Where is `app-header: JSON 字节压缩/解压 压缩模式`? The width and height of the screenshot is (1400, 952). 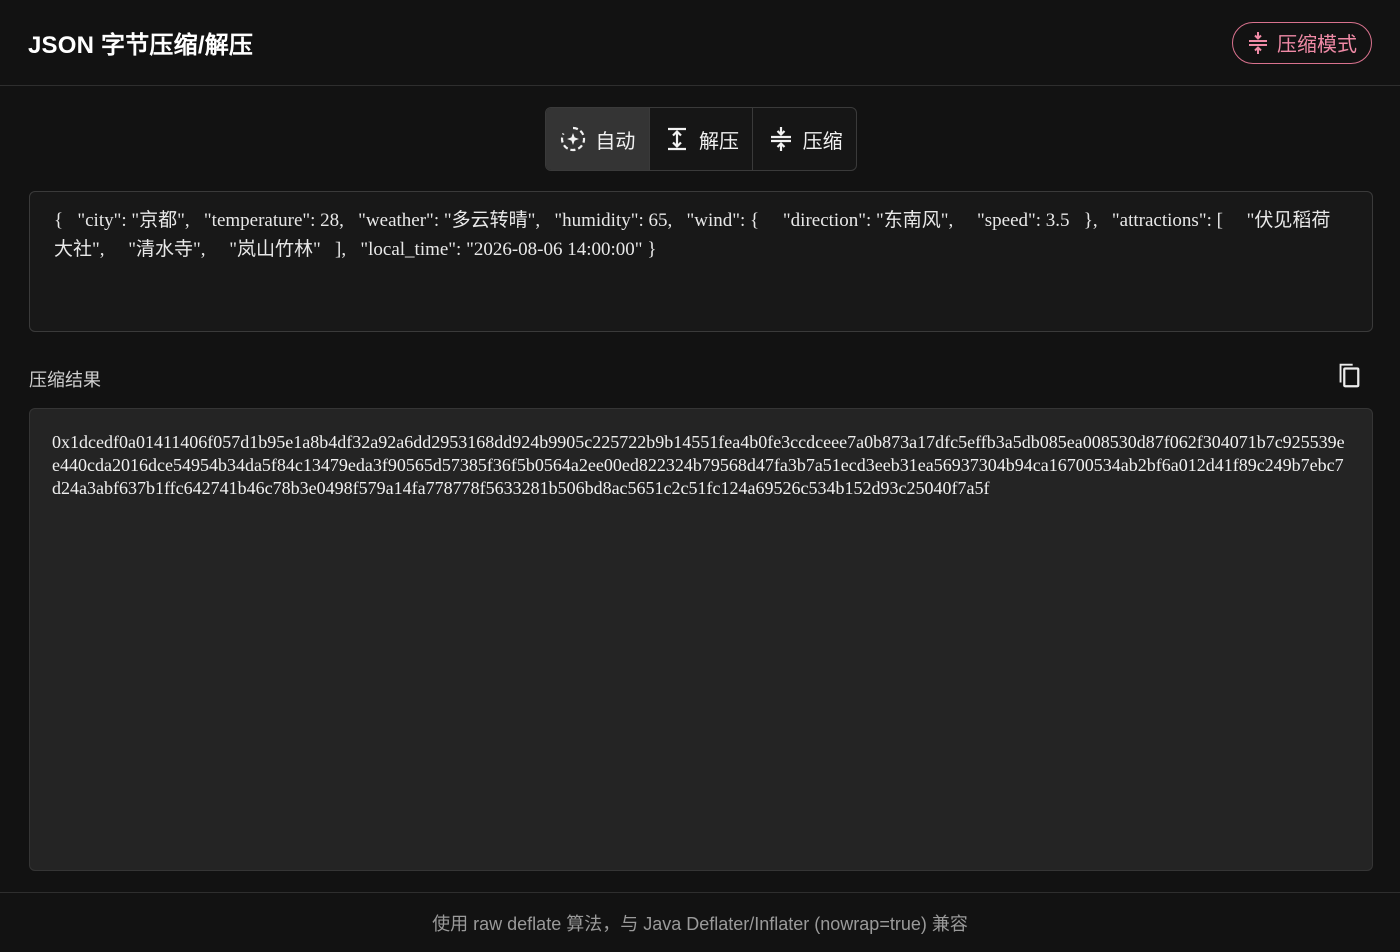 app-header: JSON 字节压缩/解压 压缩模式 is located at coordinates (700, 43).